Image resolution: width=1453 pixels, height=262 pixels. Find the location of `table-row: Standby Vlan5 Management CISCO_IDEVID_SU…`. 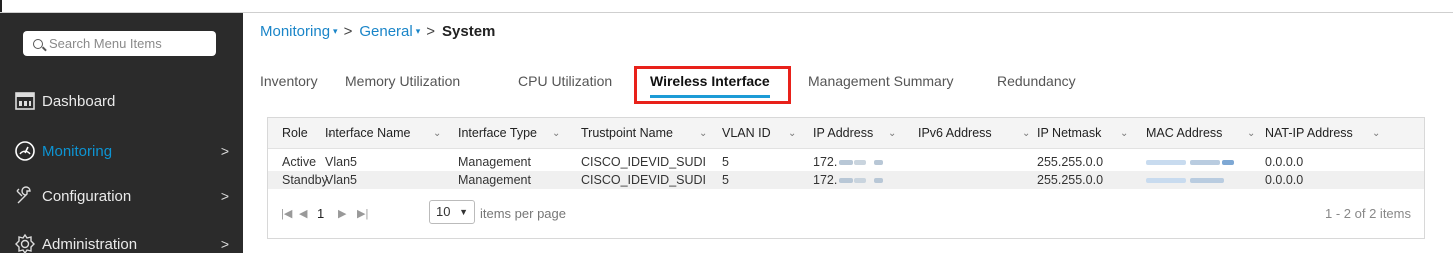

table-row: Standby Vlan5 Management CISCO_IDEVID_SU… is located at coordinates (846, 180).